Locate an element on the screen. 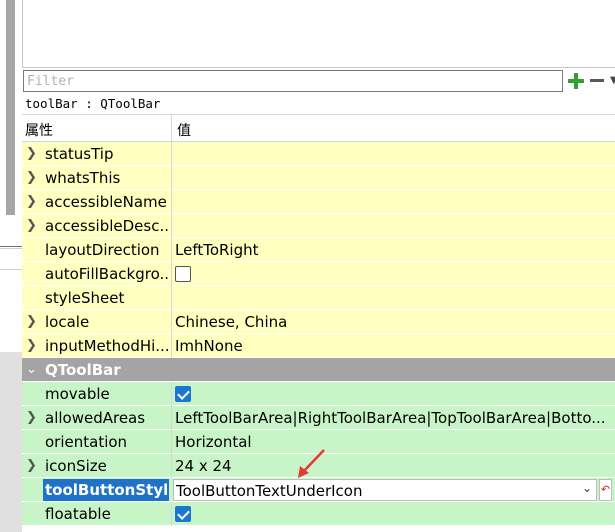 Image resolution: width=615 pixels, height=532 pixels. plus-icon is located at coordinates (576, 81).